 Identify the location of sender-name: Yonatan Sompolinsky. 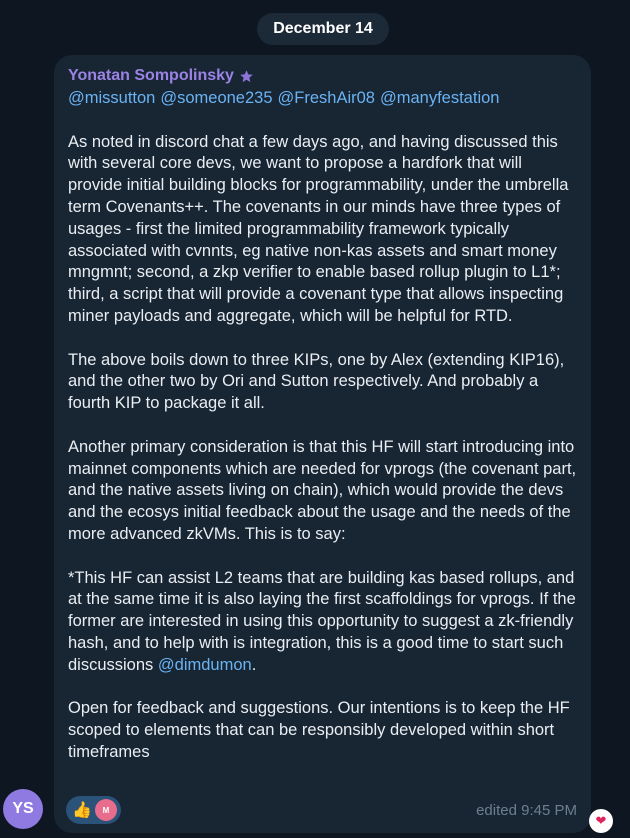
(151, 76).